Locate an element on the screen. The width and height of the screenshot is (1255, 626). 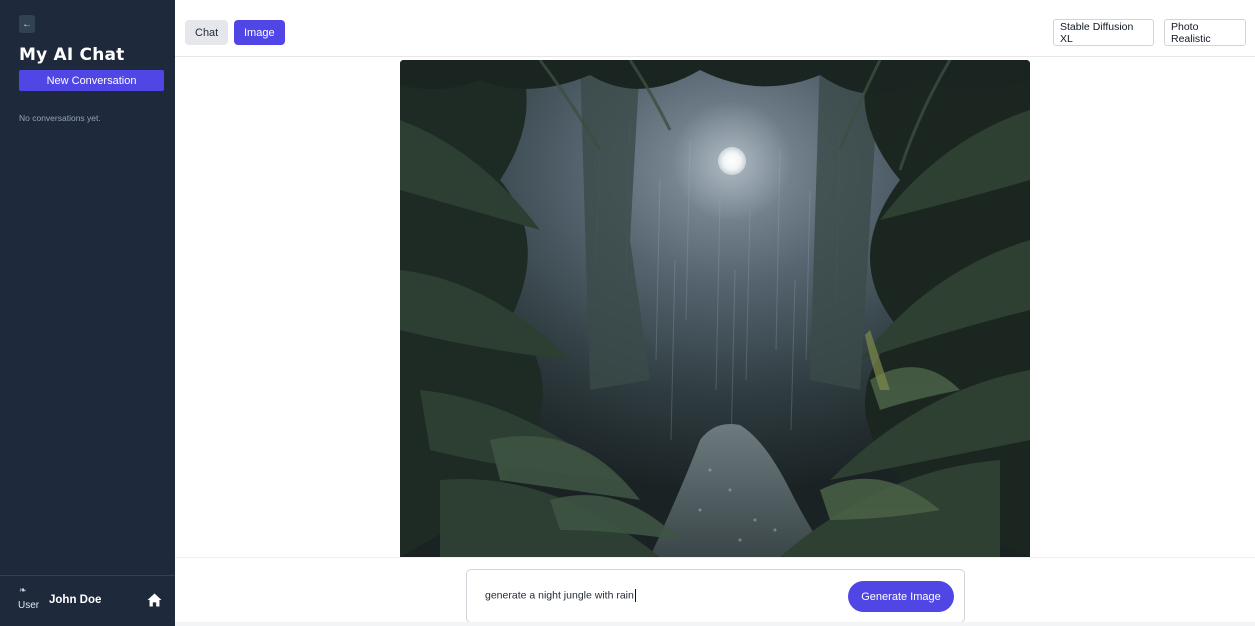
text-caret is located at coordinates (635, 595).